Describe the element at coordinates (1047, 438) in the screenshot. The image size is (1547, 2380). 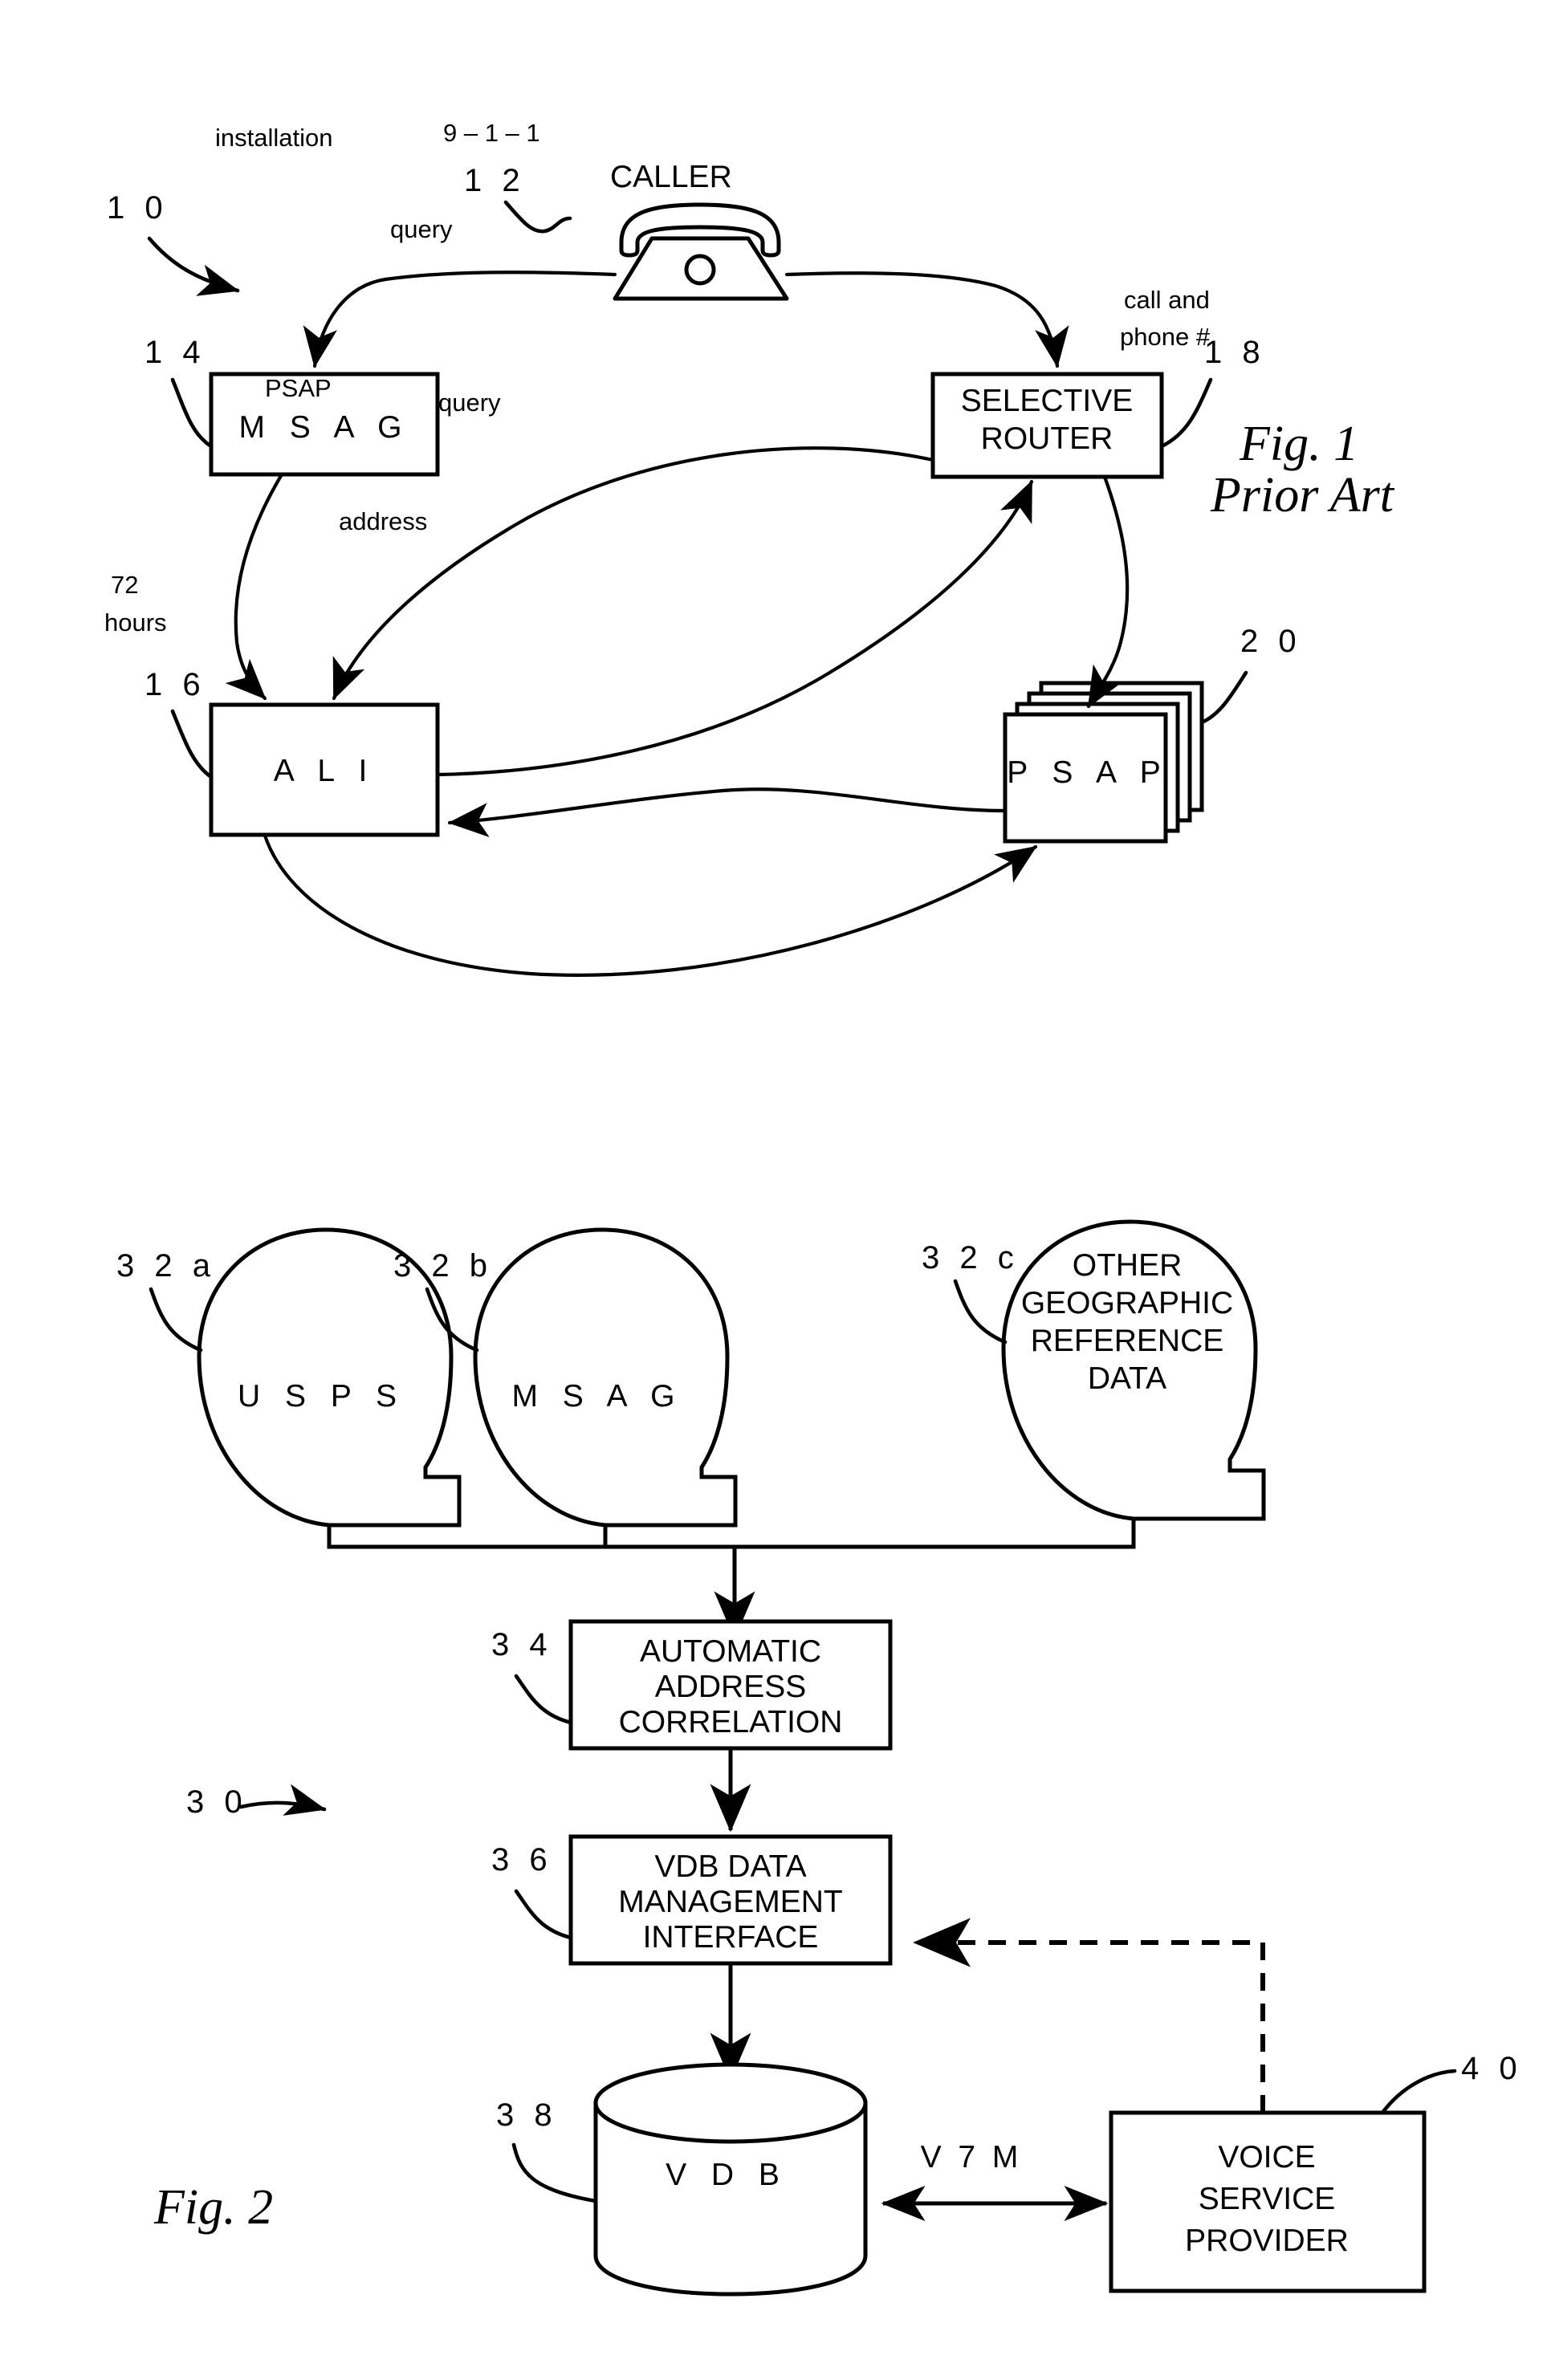
I see `router-label-line2: ROUTER` at that location.